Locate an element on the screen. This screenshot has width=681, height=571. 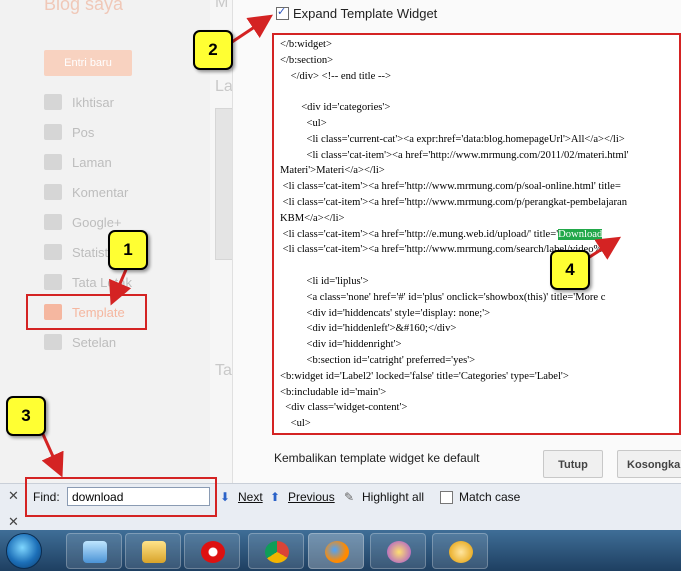
callout-4: 4 is located at coordinates (570, 270).